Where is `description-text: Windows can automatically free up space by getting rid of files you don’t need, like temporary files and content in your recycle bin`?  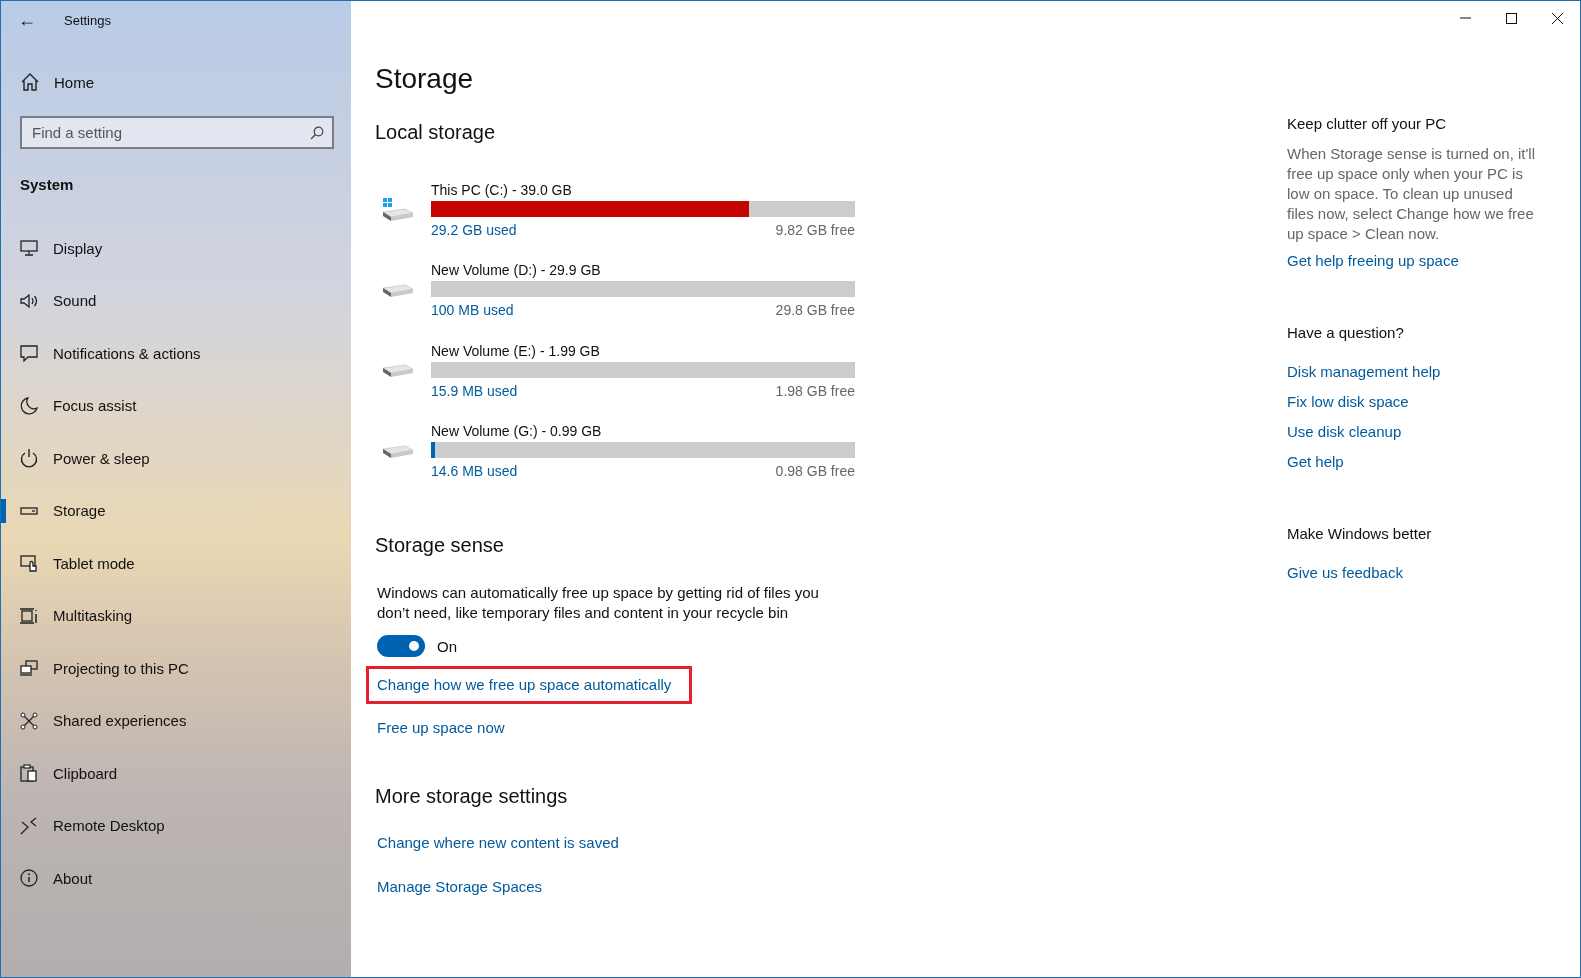 description-text: Windows can automatically free up space by getting rid of files you don’t need, like temporary files and content in your recycle bin is located at coordinates (598, 603).